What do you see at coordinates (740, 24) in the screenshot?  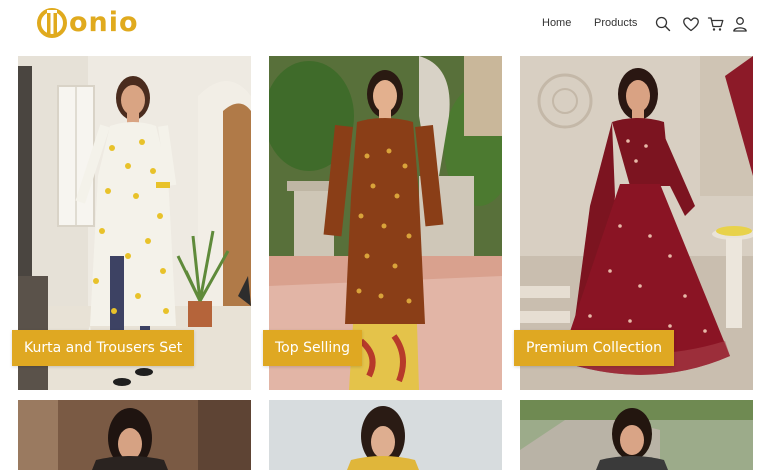 I see `user-icon` at bounding box center [740, 24].